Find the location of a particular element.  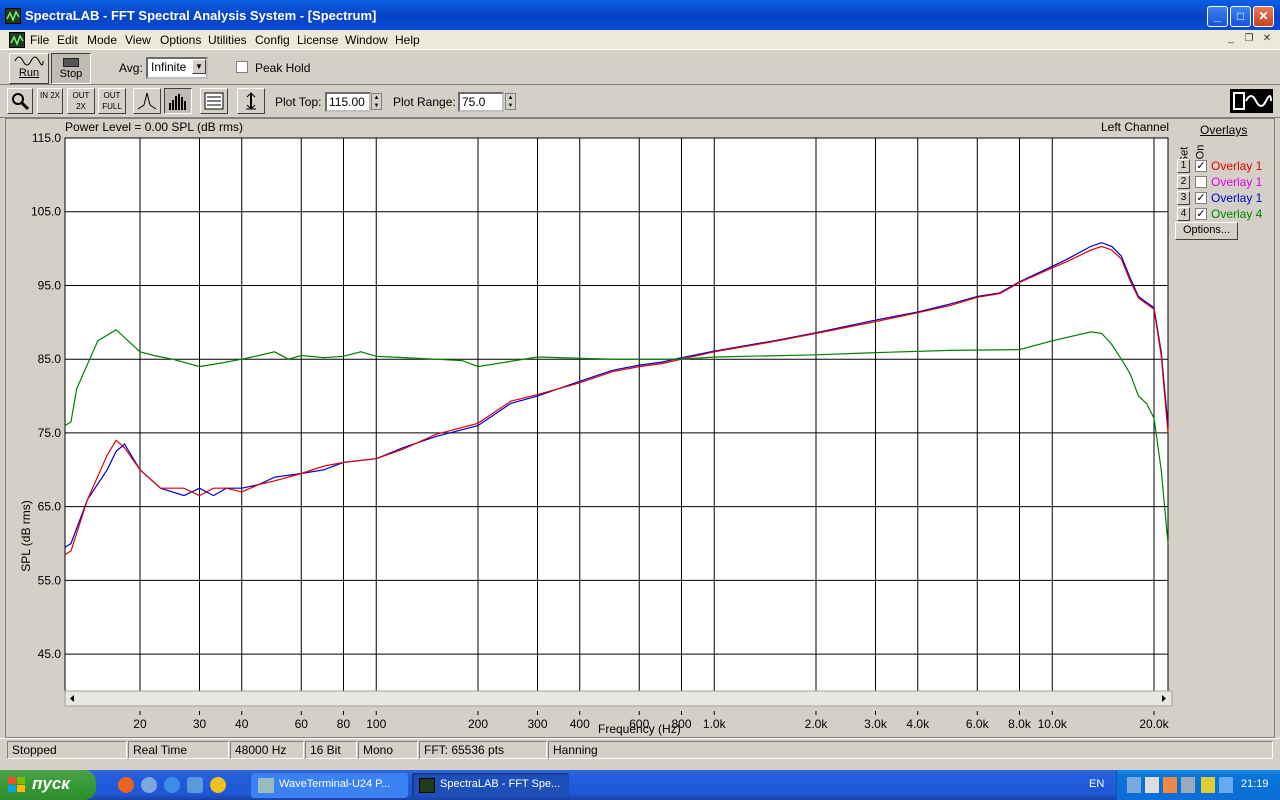

media-player-icon is located at coordinates (218, 785).